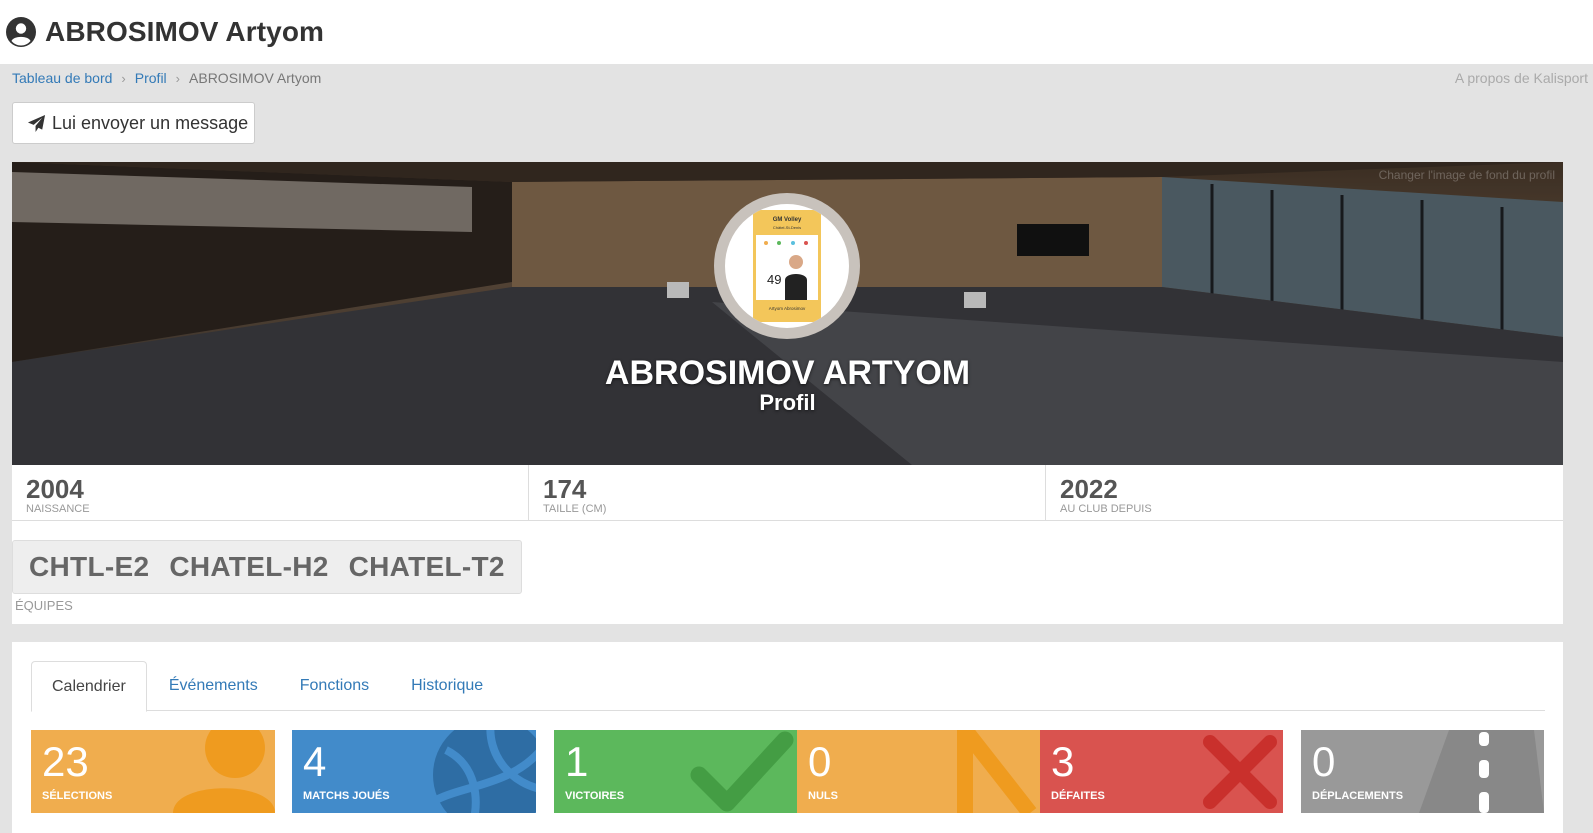  I want to click on tile-label: DÉPLACEMENTS, so click(1358, 796).